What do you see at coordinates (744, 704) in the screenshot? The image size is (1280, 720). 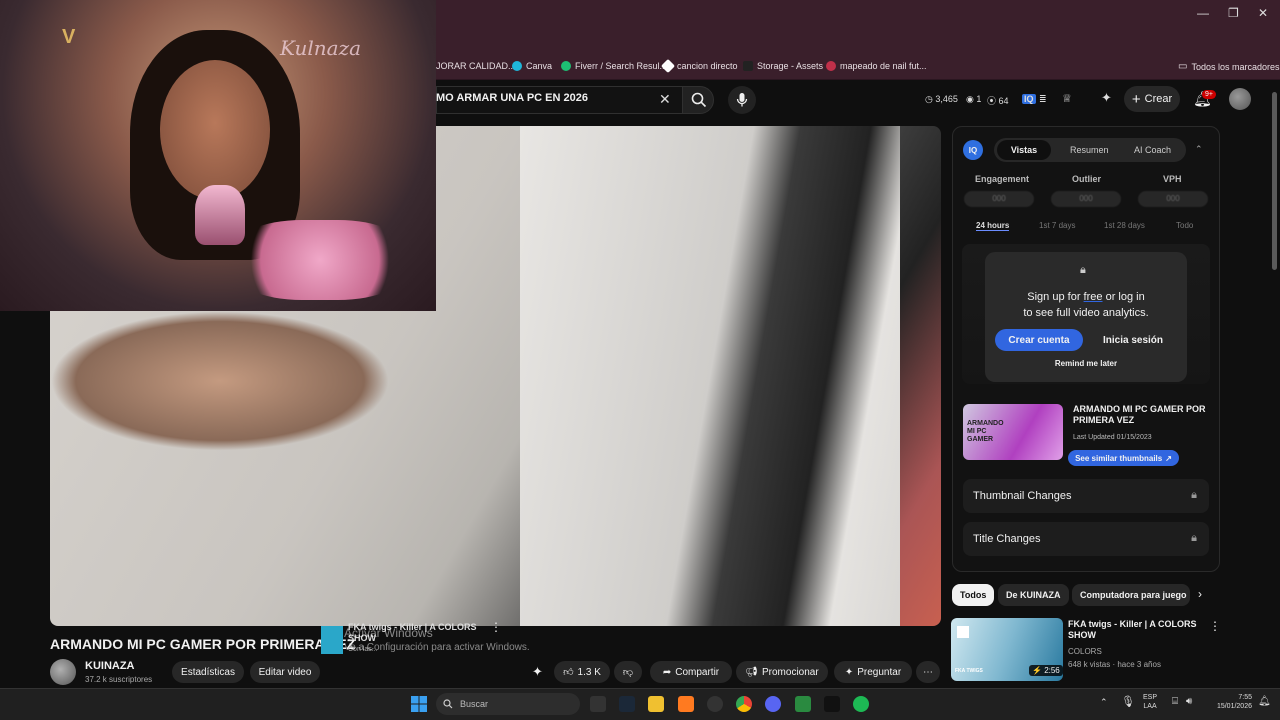 I see `chrome-icon` at bounding box center [744, 704].